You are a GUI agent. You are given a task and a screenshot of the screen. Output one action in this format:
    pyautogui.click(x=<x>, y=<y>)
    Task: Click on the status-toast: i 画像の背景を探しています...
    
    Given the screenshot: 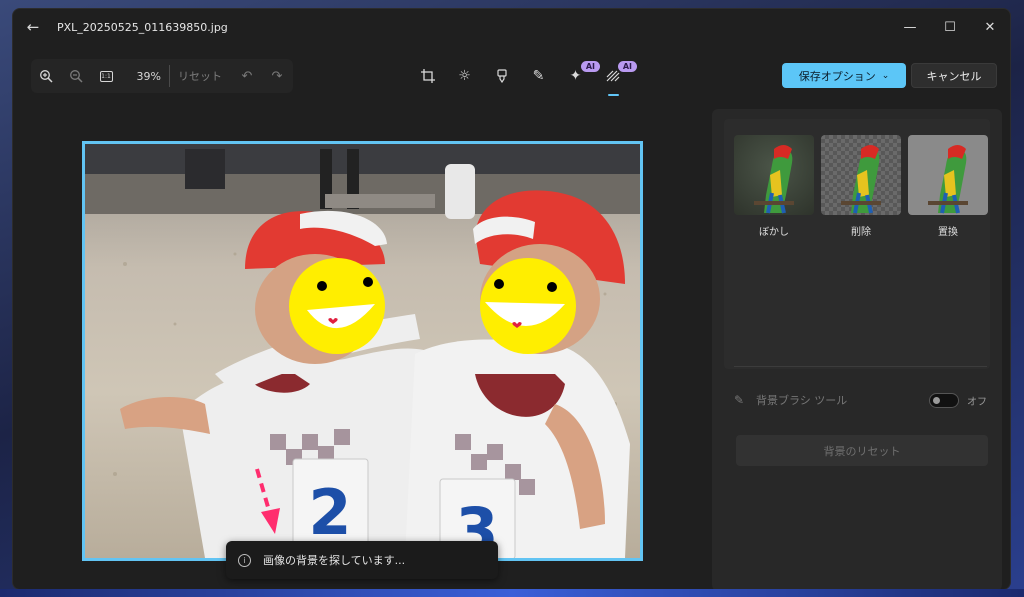 What is the action you would take?
    pyautogui.click(x=362, y=560)
    